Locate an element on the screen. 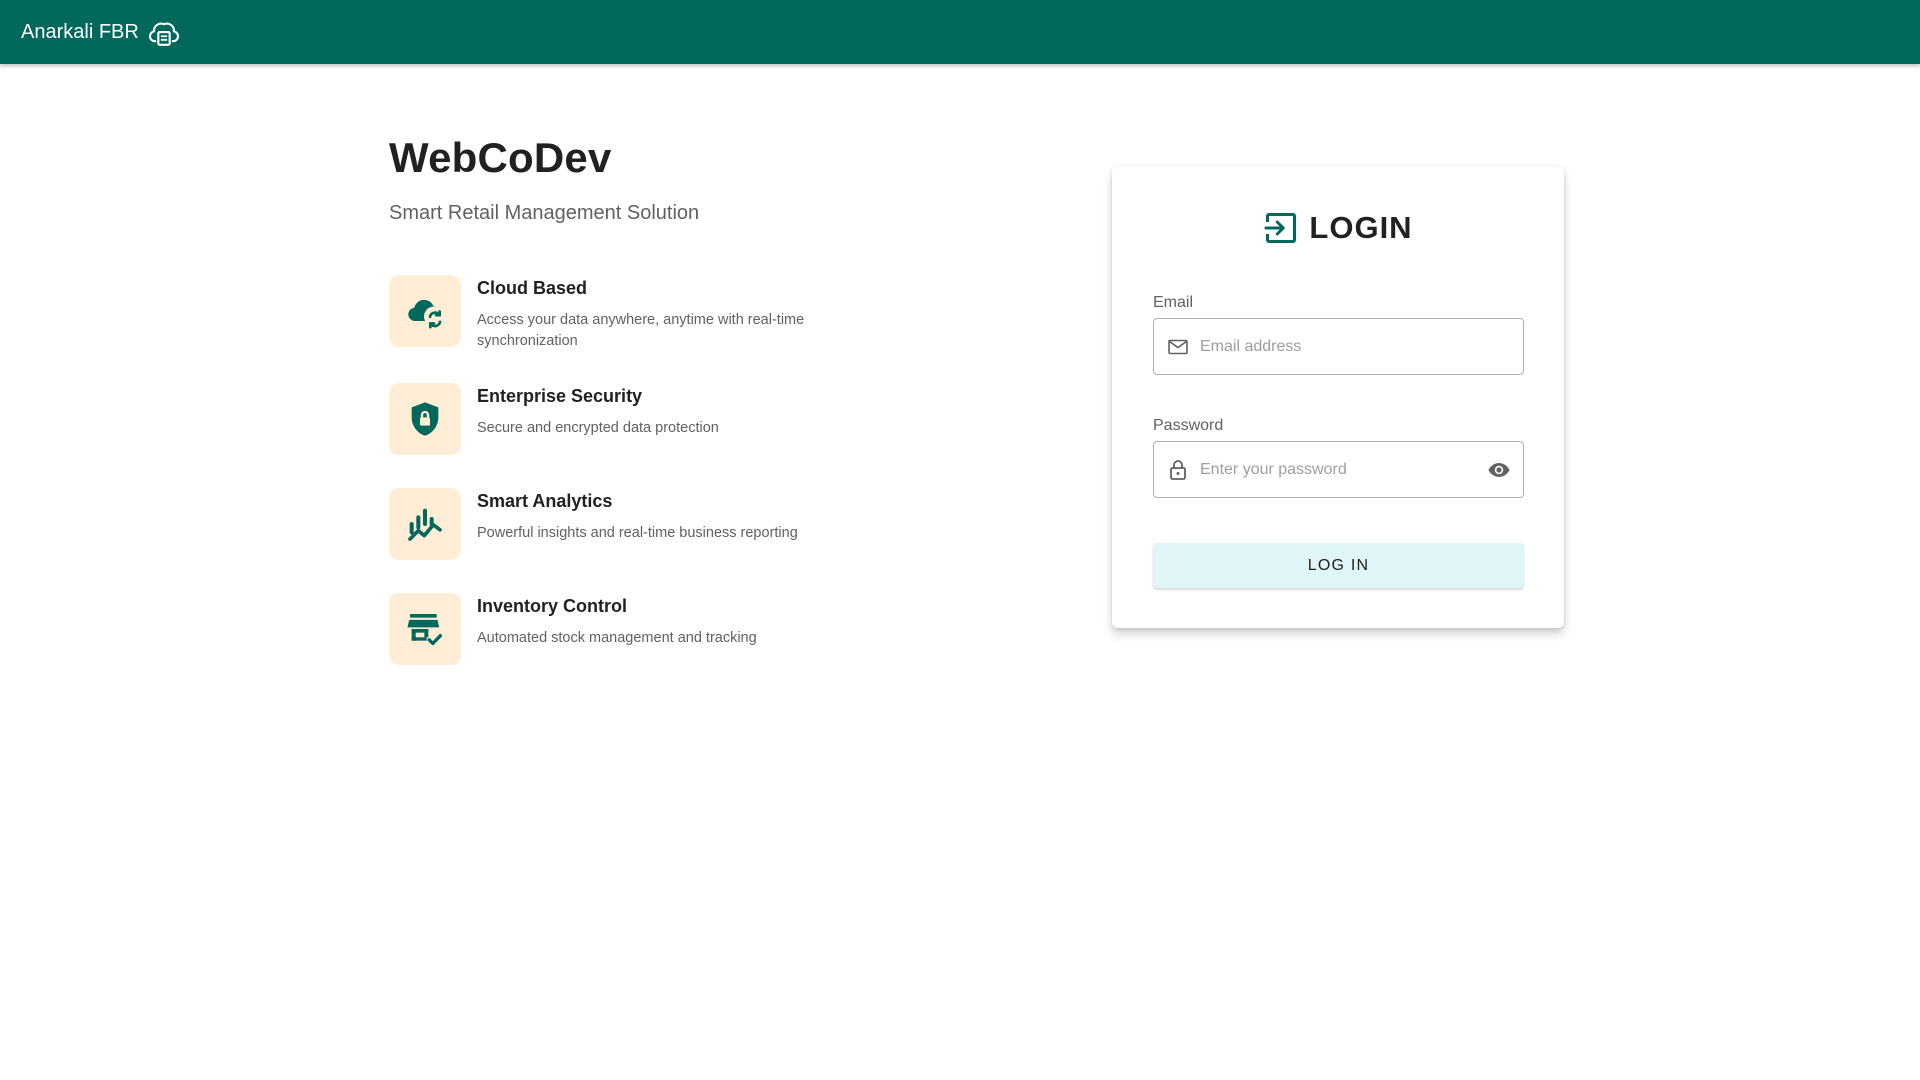 The width and height of the screenshot is (1920, 1080). printer-cloud-icon is located at coordinates (163, 34).